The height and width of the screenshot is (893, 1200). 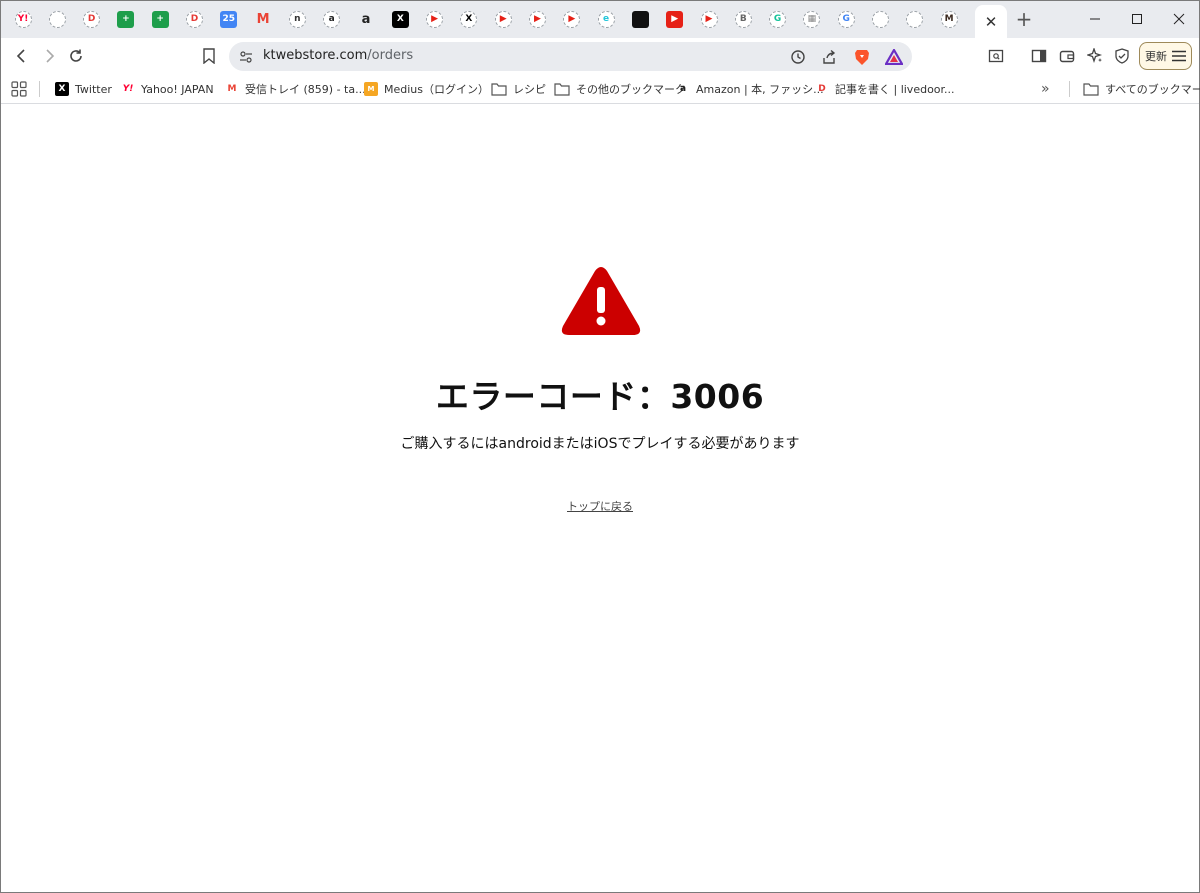 What do you see at coordinates (894, 57) in the screenshot?
I see `brave-rewards-button` at bounding box center [894, 57].